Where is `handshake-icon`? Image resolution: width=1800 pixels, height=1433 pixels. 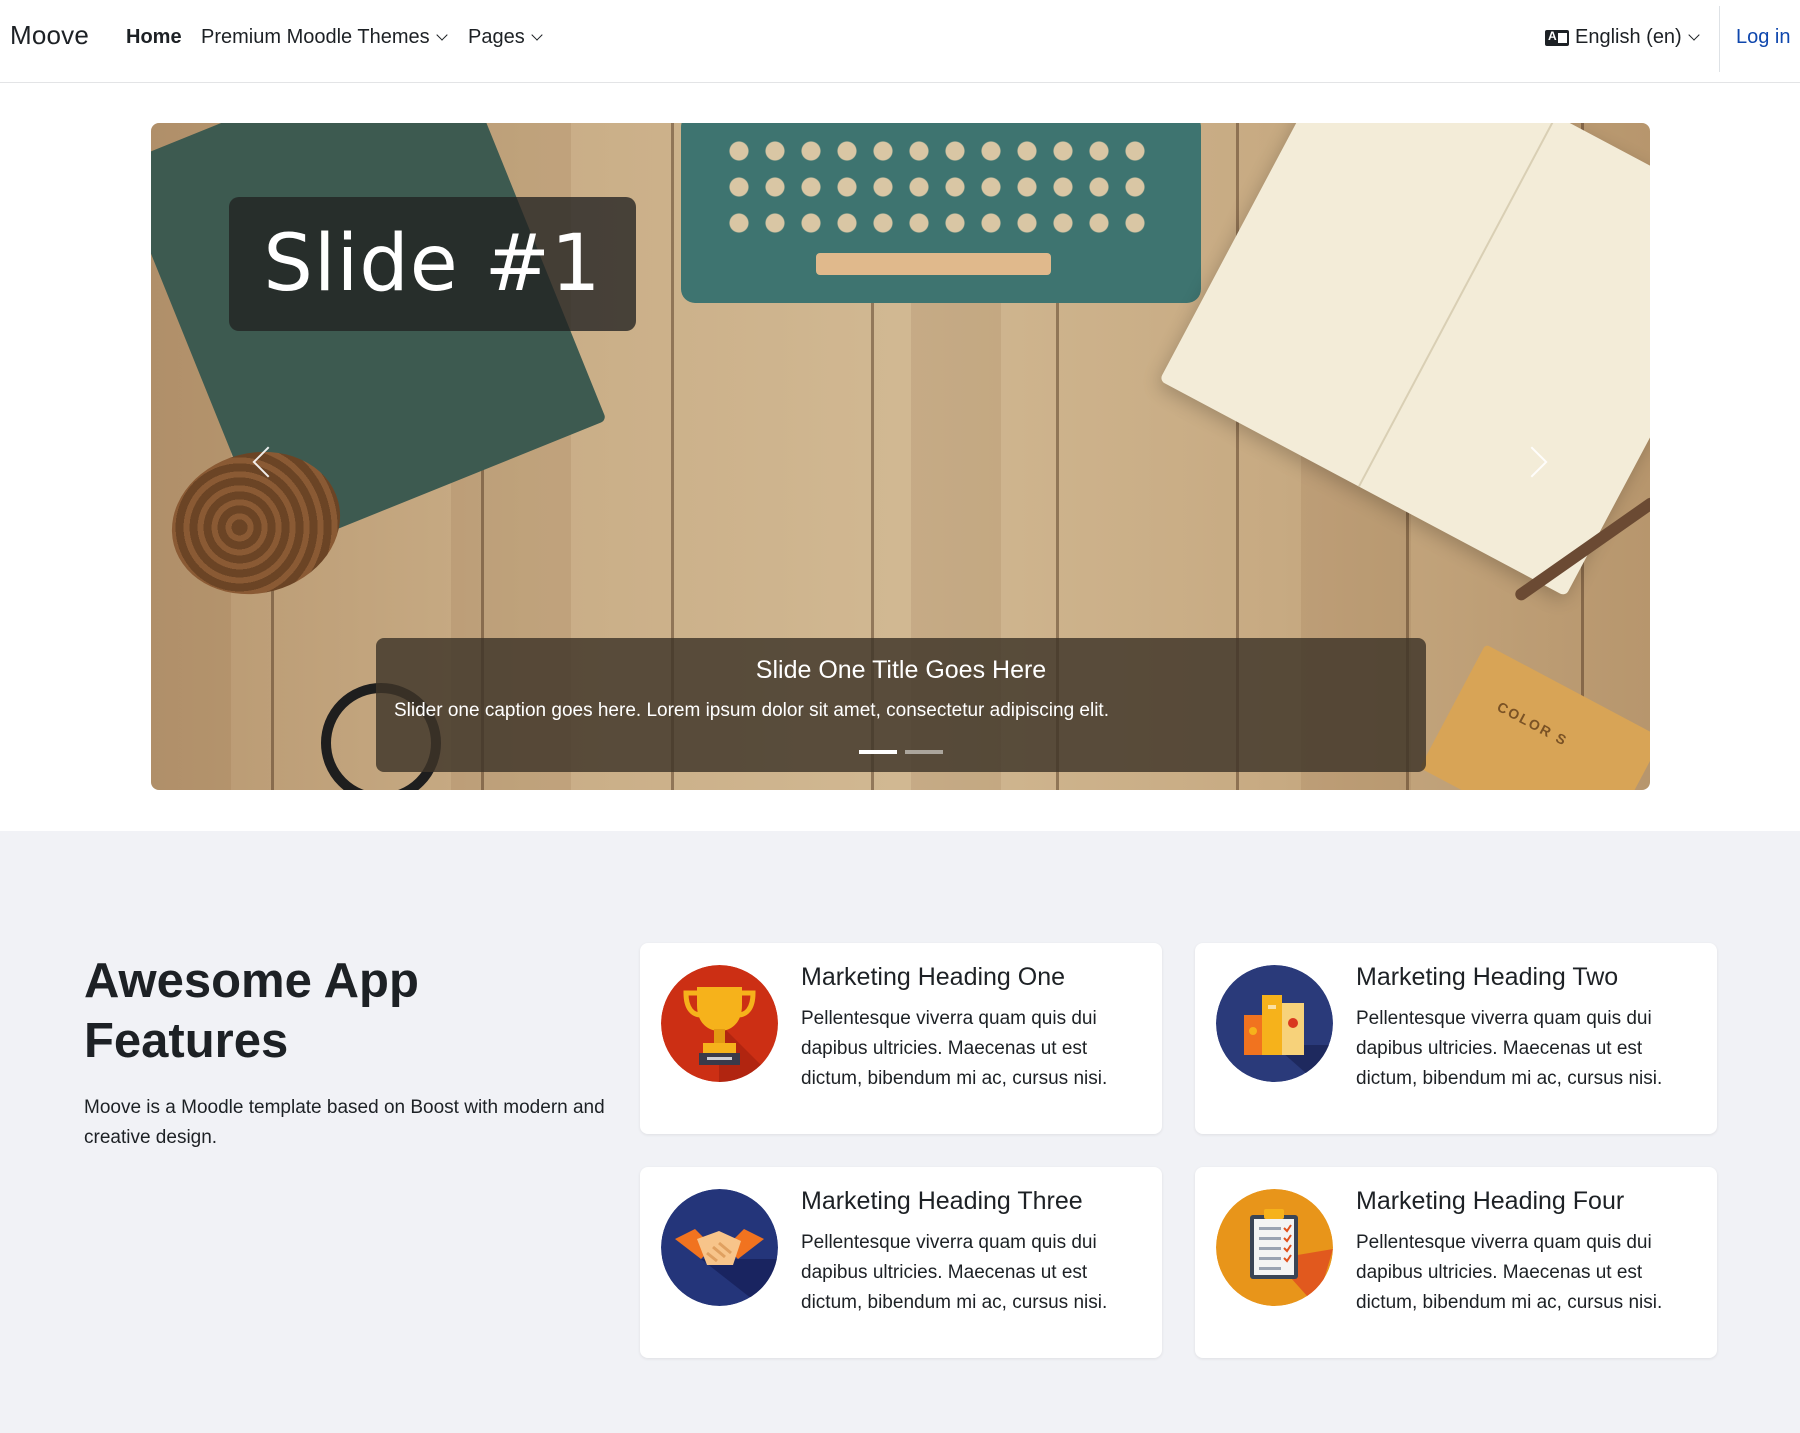
handshake-icon is located at coordinates (719, 1247).